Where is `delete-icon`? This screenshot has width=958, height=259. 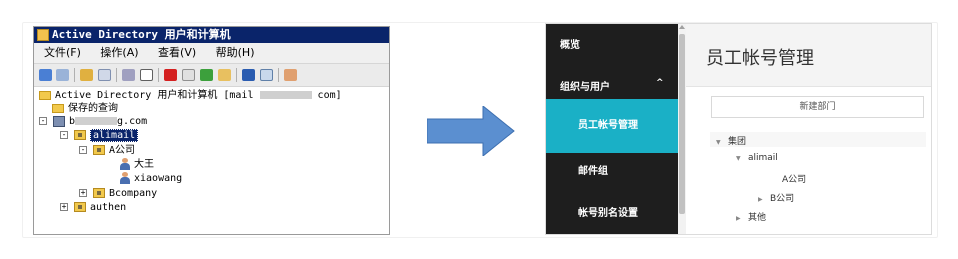
delete-icon is located at coordinates (170, 75).